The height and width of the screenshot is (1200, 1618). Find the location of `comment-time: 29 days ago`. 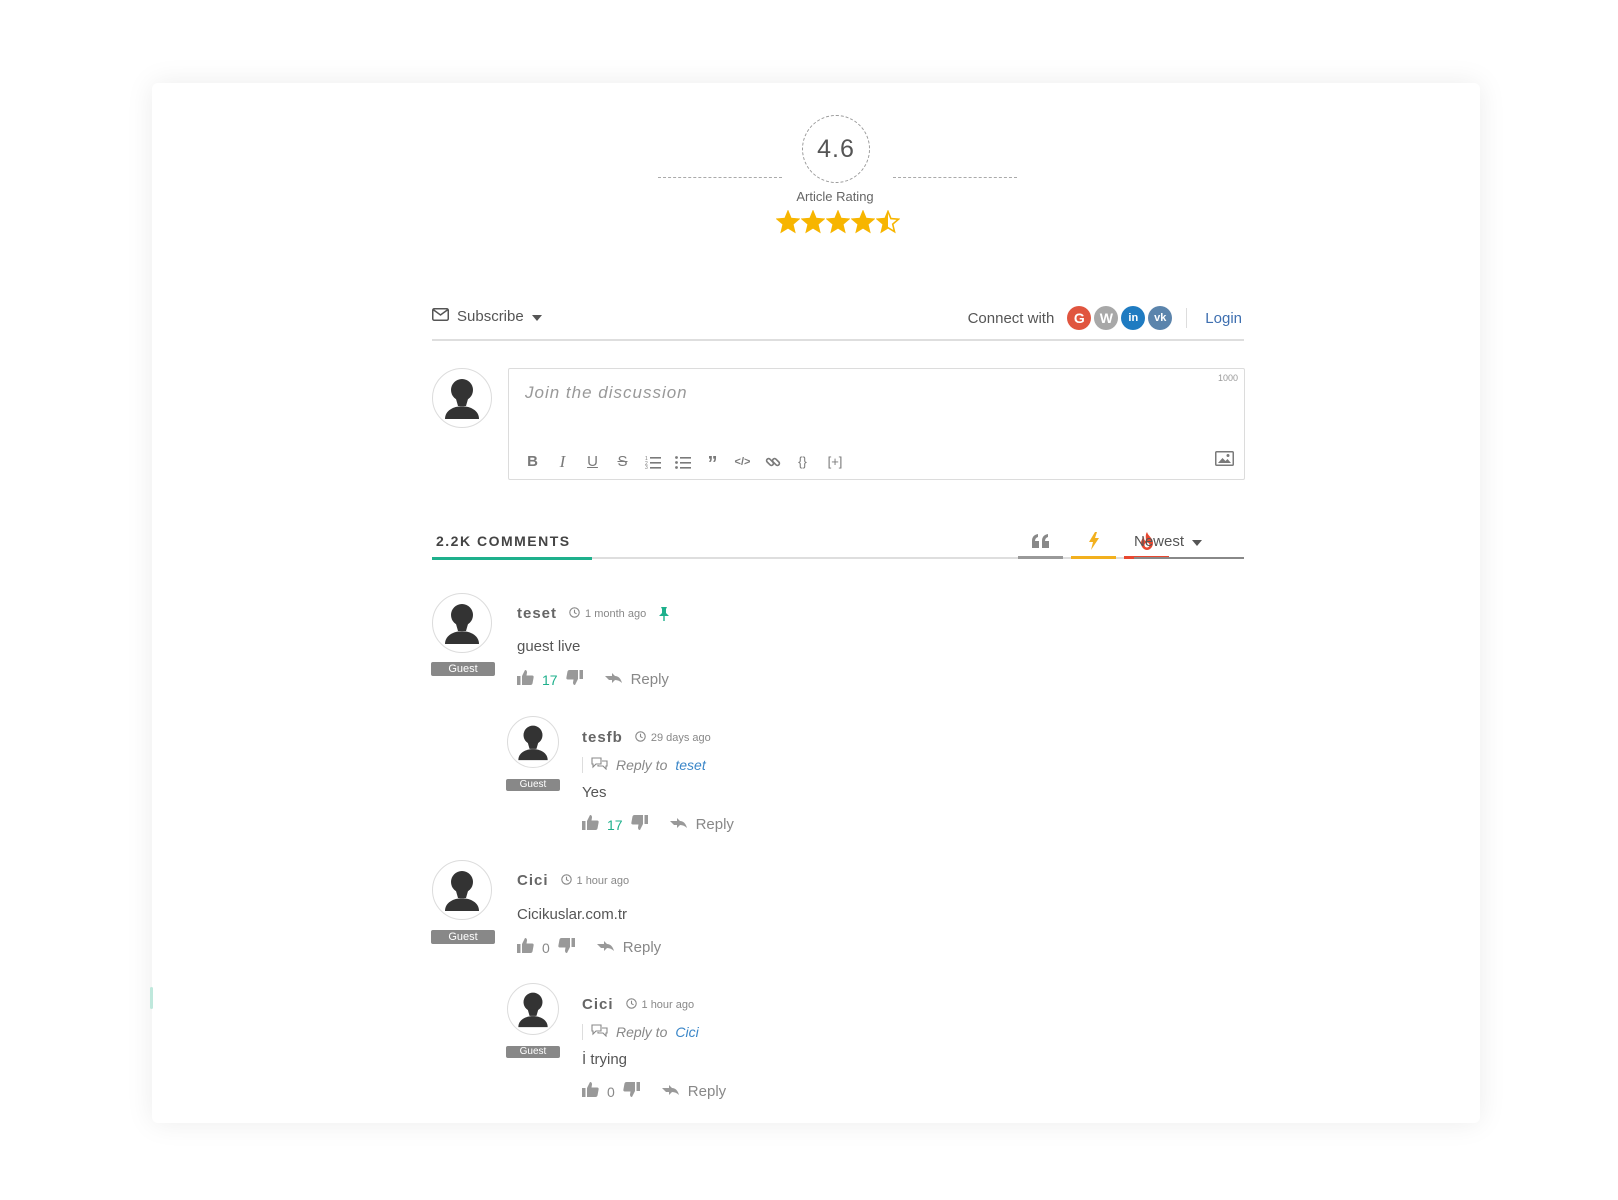

comment-time: 29 days ago is located at coordinates (673, 737).